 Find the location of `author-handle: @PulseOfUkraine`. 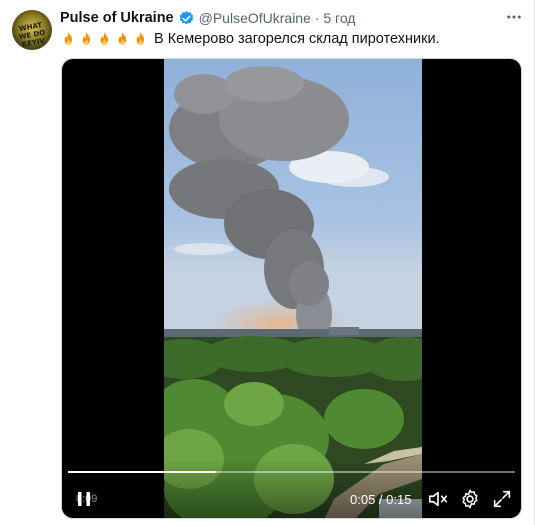

author-handle: @PulseOfUkraine is located at coordinates (255, 18).